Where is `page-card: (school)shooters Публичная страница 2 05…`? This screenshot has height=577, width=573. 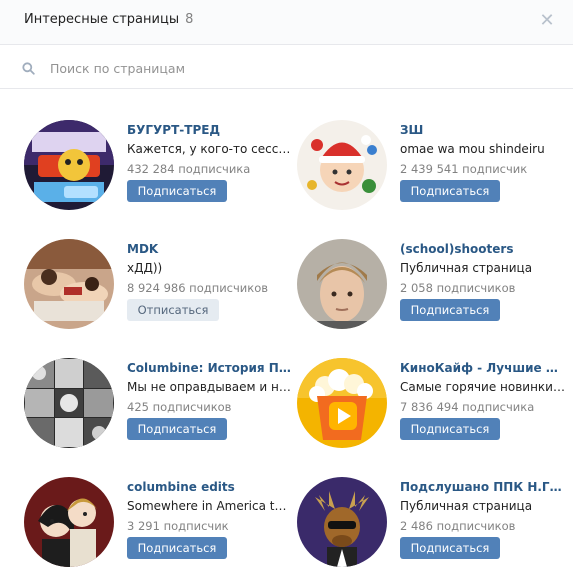 page-card: (school)shooters Публичная страница 2 05… is located at coordinates (432, 289).